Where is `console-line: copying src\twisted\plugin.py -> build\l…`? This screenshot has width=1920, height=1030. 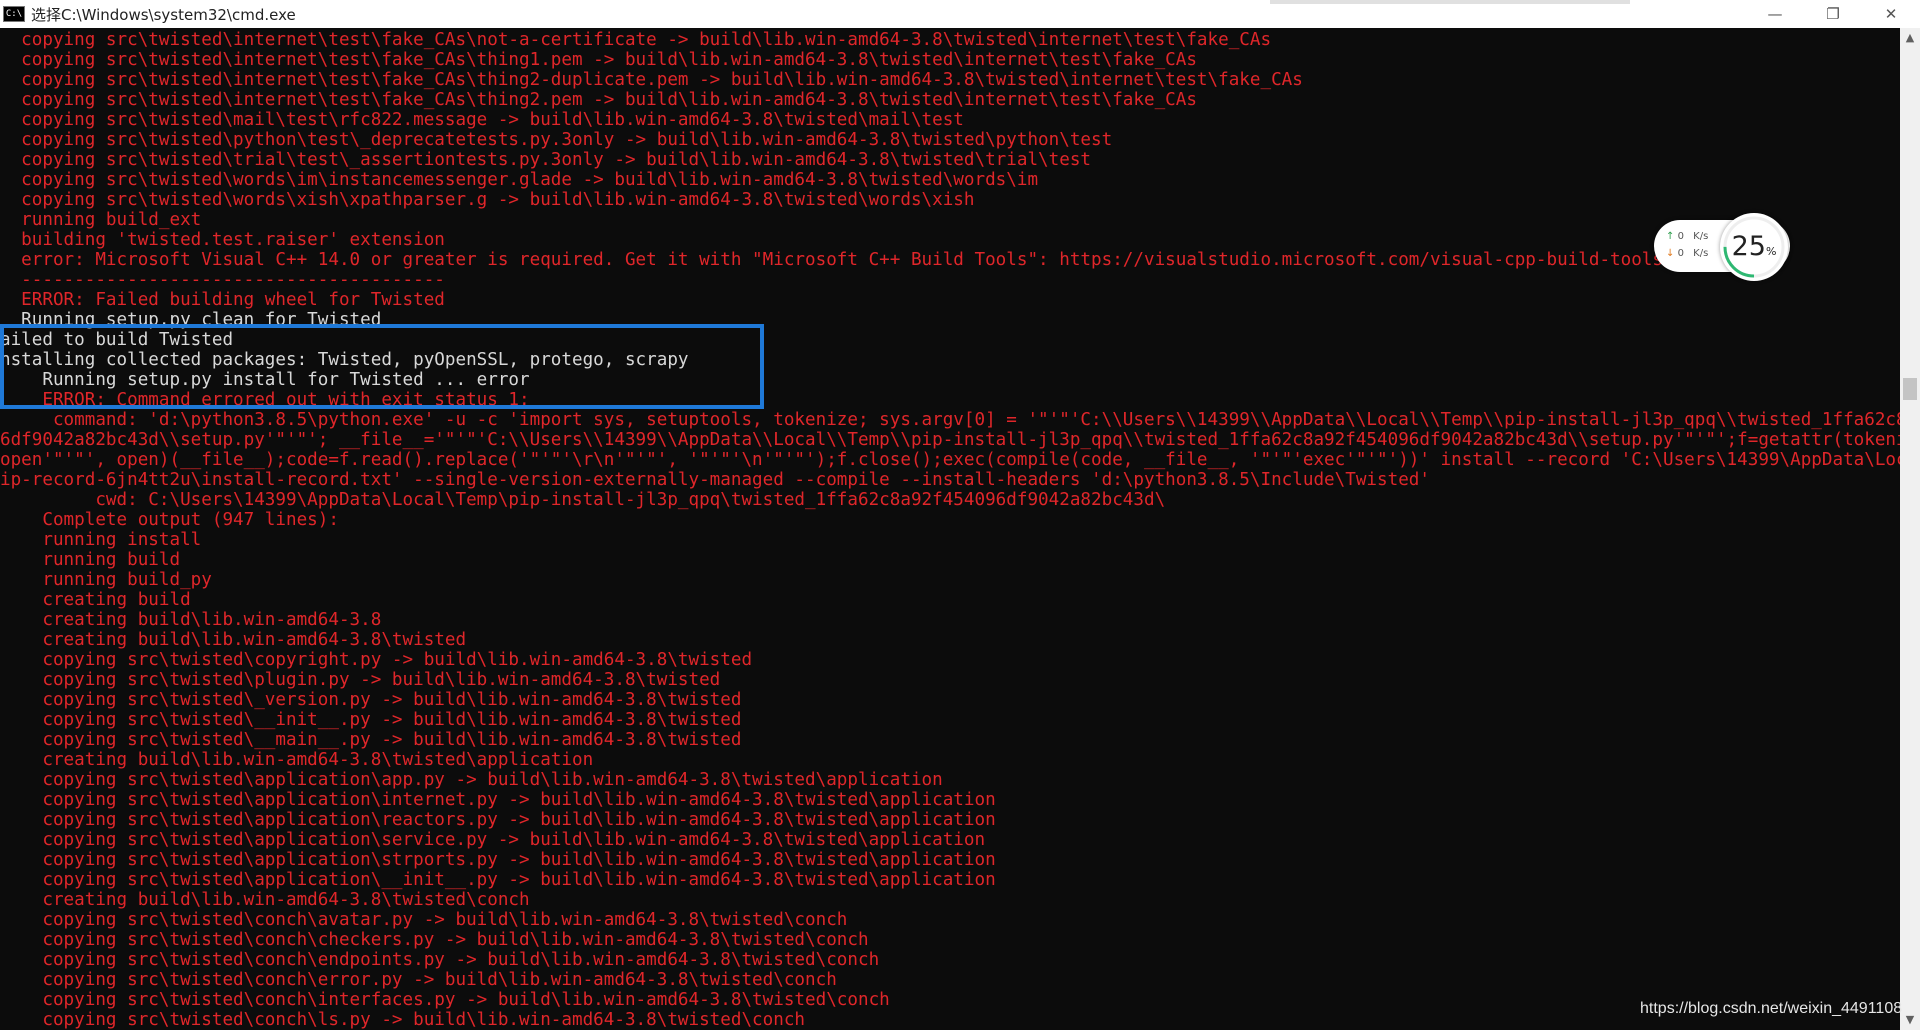
console-line: copying src\twisted\plugin.py -> build\l… is located at coordinates (360, 680).